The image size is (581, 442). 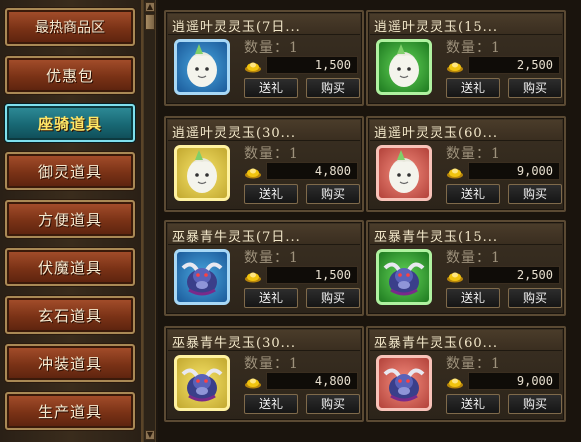 I want to click on category-label: 优惠包, so click(x=69, y=75).